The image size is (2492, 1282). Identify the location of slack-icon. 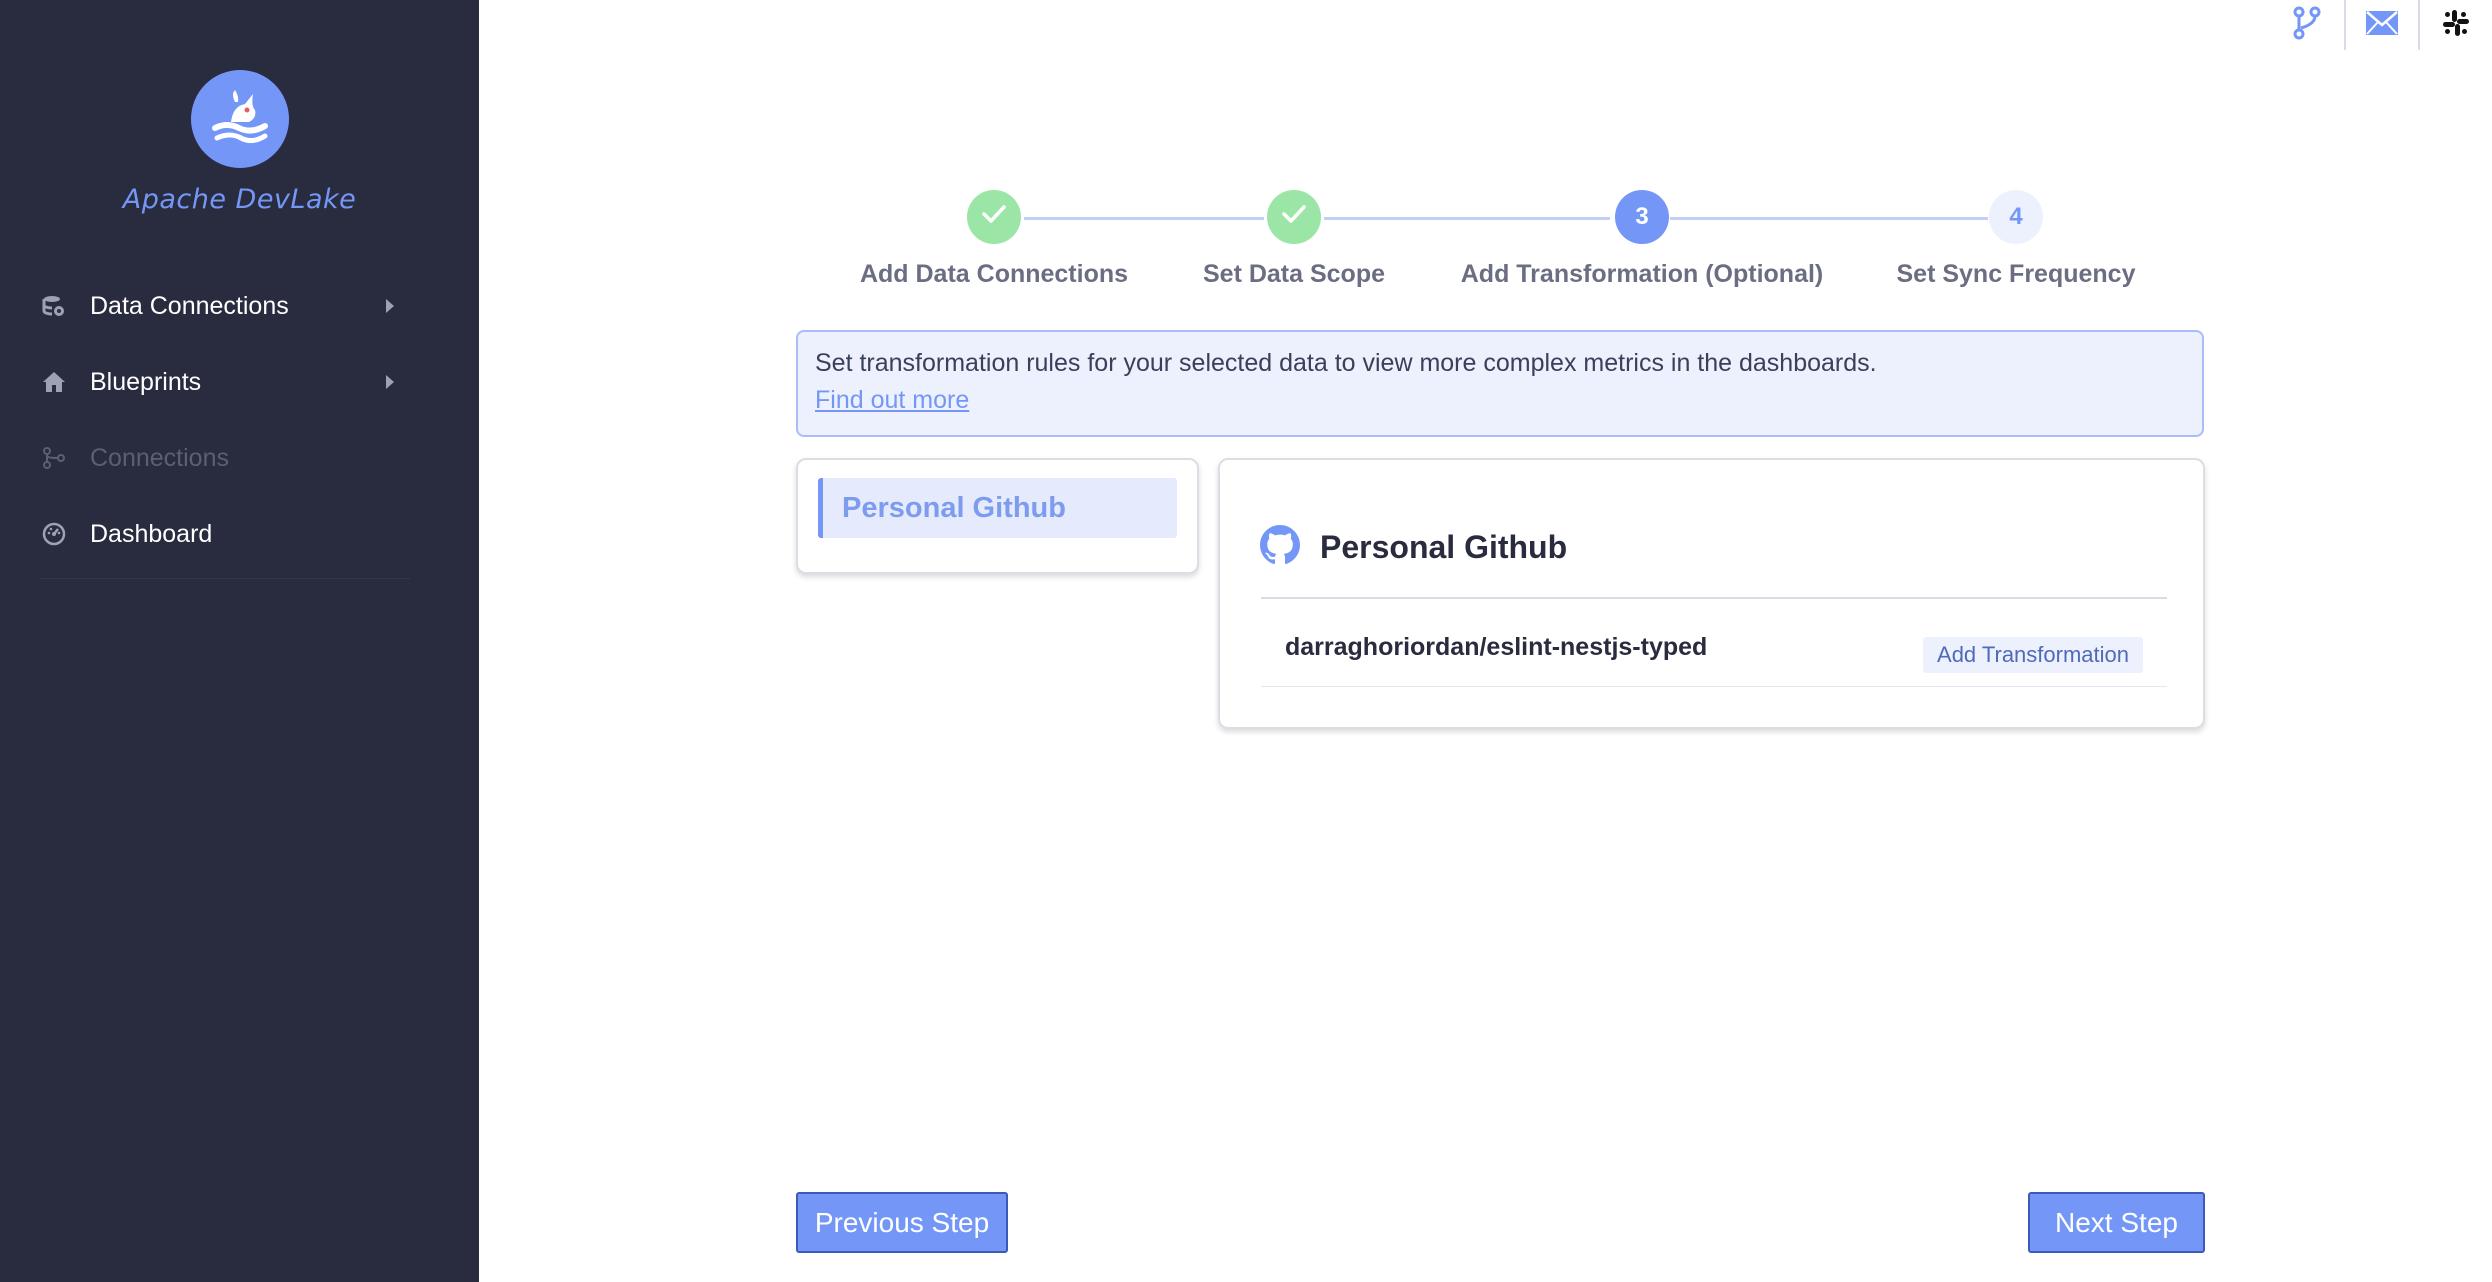
(2456, 25).